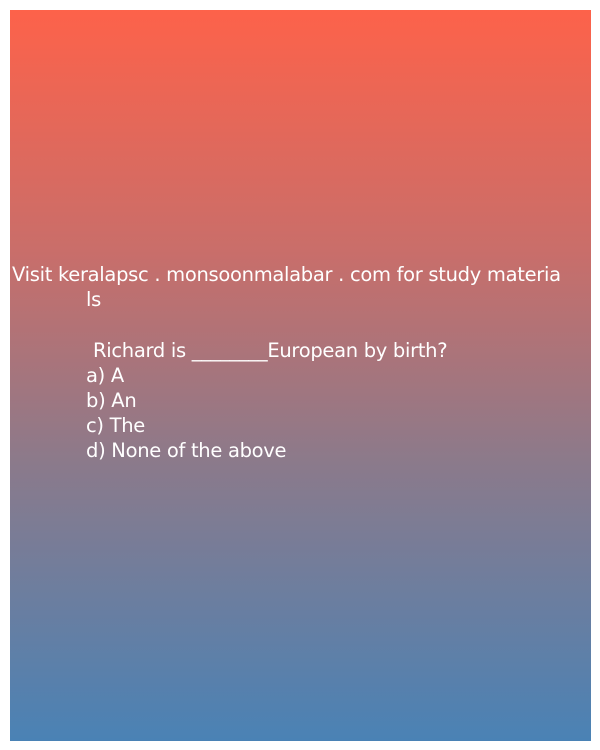  What do you see at coordinates (270, 350) in the screenshot?
I see `question-text: Richard is ________European by birth?` at bounding box center [270, 350].